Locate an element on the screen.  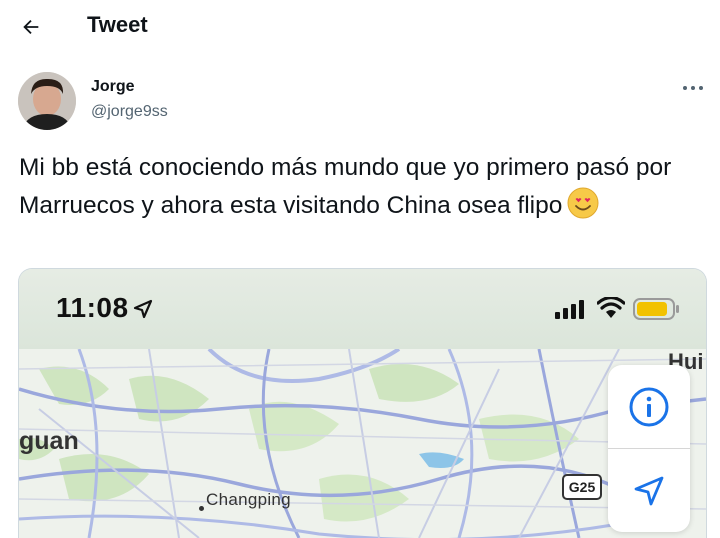
wifi-icon is located at coordinates (611, 307).